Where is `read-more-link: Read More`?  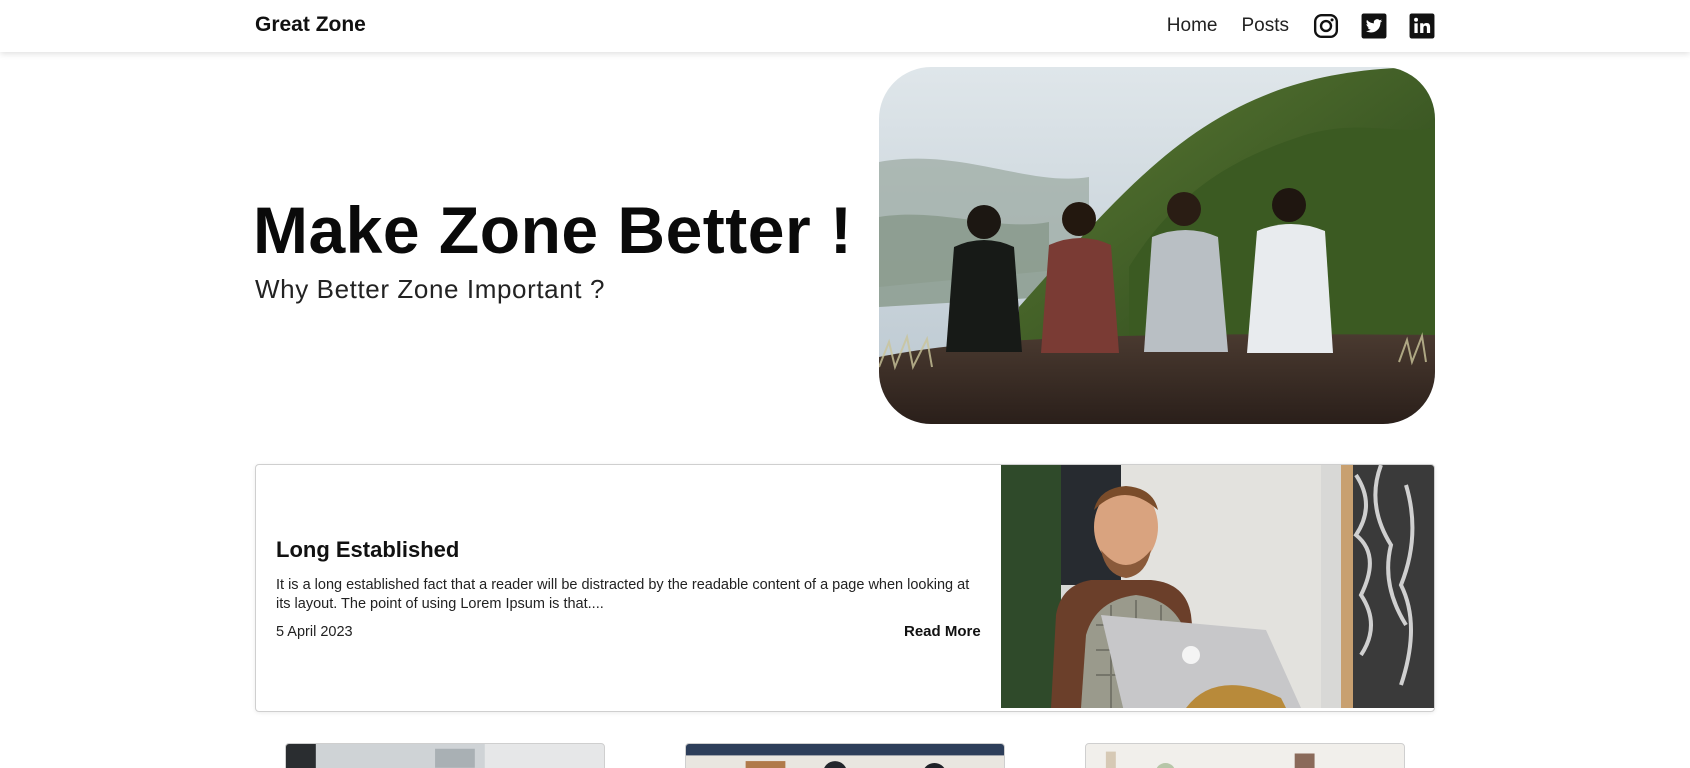
read-more-link: Read More is located at coordinates (942, 631).